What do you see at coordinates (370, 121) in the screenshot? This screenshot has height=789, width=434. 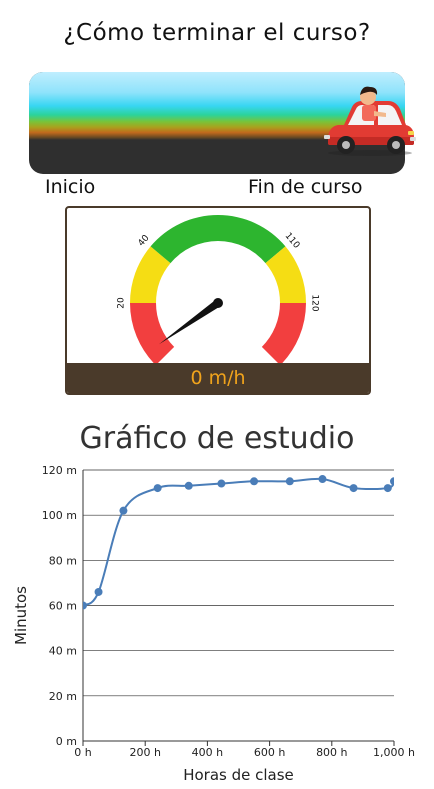 I see `car-icon` at bounding box center [370, 121].